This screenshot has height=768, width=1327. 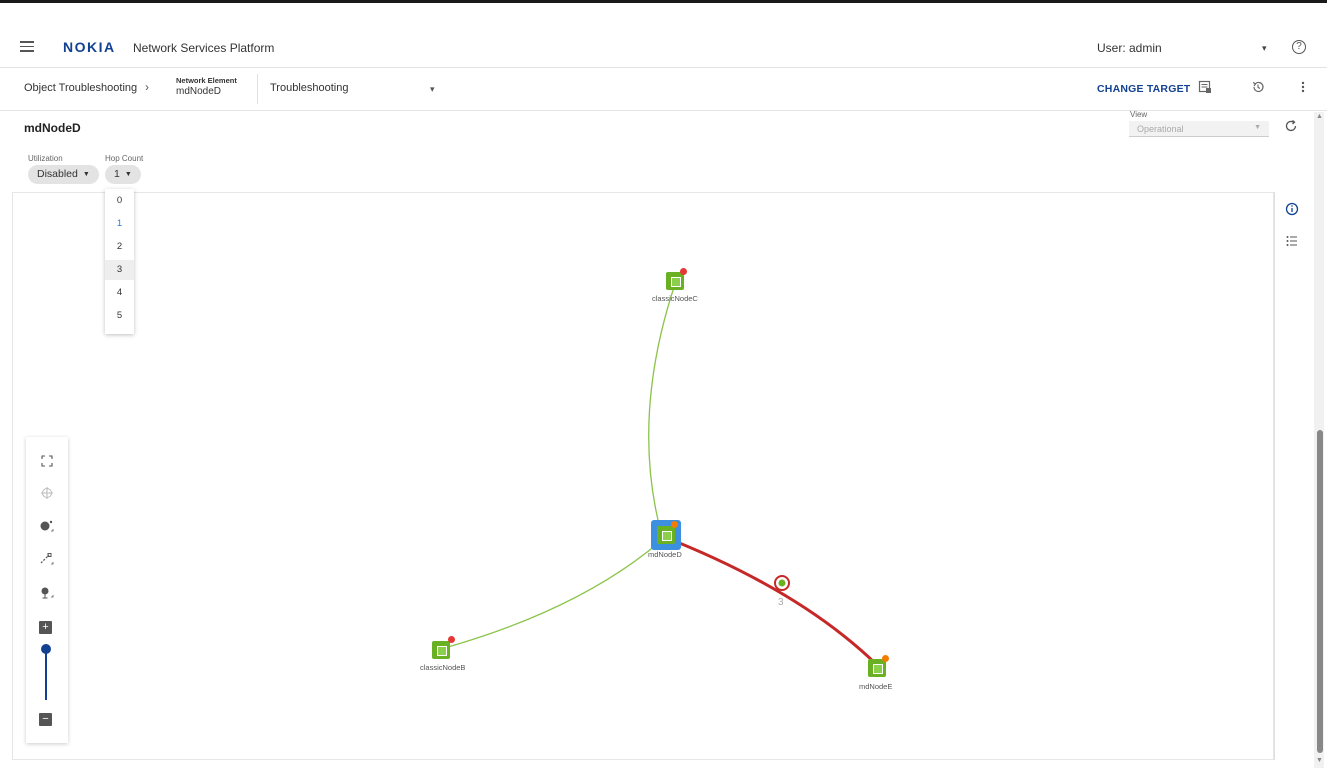 What do you see at coordinates (1292, 242) in the screenshot?
I see `list-icon` at bounding box center [1292, 242].